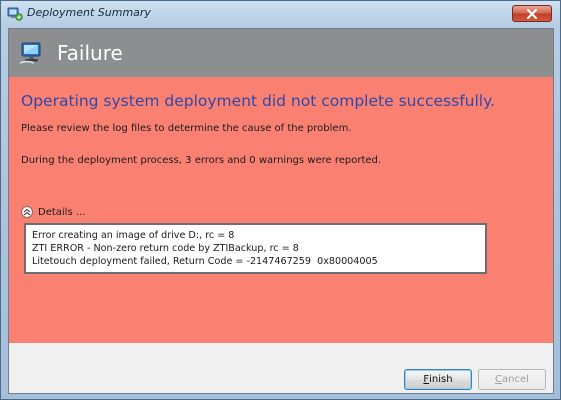 The width and height of the screenshot is (561, 400). I want to click on finish-button: Finish, so click(438, 379).